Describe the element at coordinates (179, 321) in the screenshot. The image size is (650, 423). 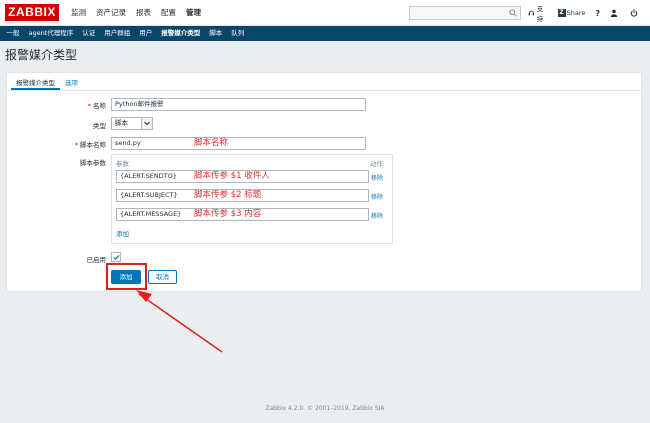
I see `annotation-arrow` at that location.